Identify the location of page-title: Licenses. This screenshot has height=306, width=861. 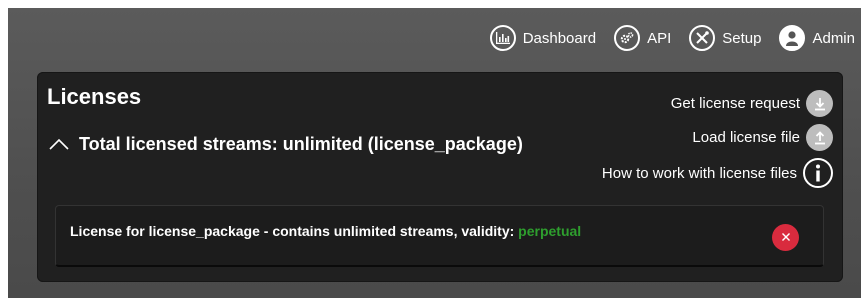
(94, 96).